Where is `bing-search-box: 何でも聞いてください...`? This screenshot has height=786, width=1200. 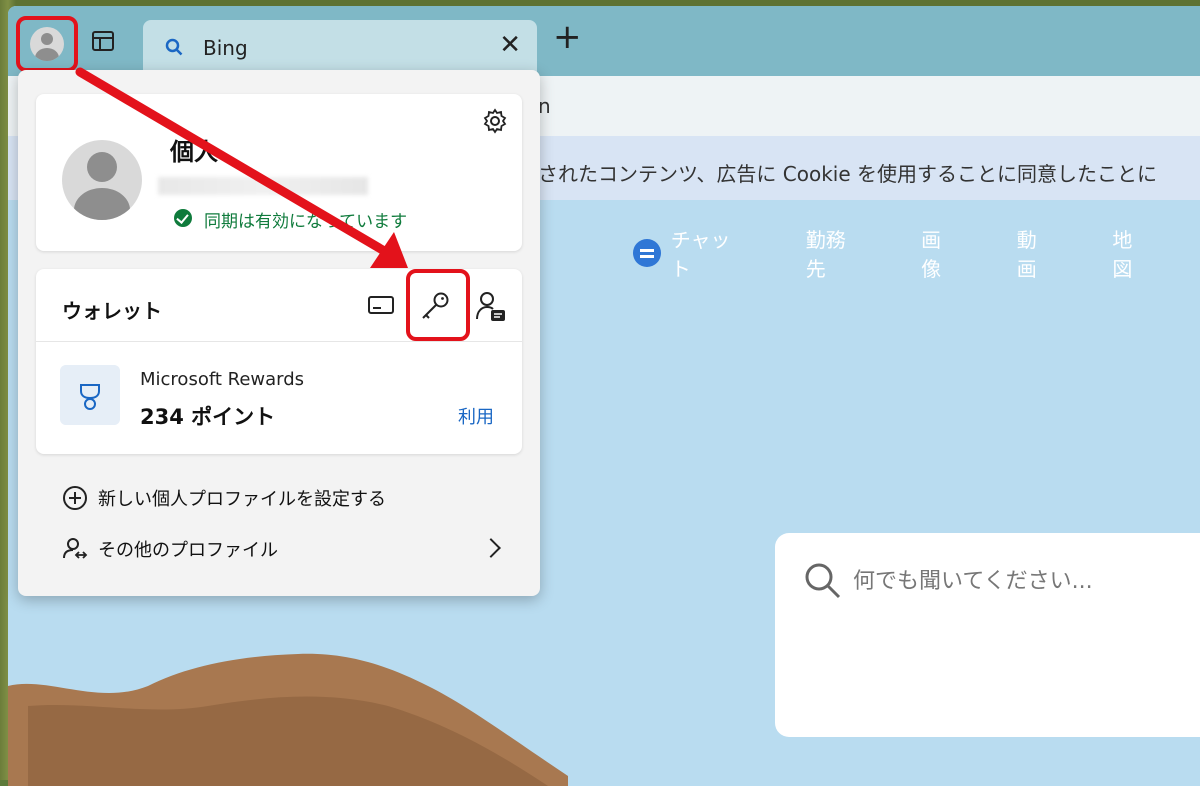 bing-search-box: 何でも聞いてください... is located at coordinates (987, 635).